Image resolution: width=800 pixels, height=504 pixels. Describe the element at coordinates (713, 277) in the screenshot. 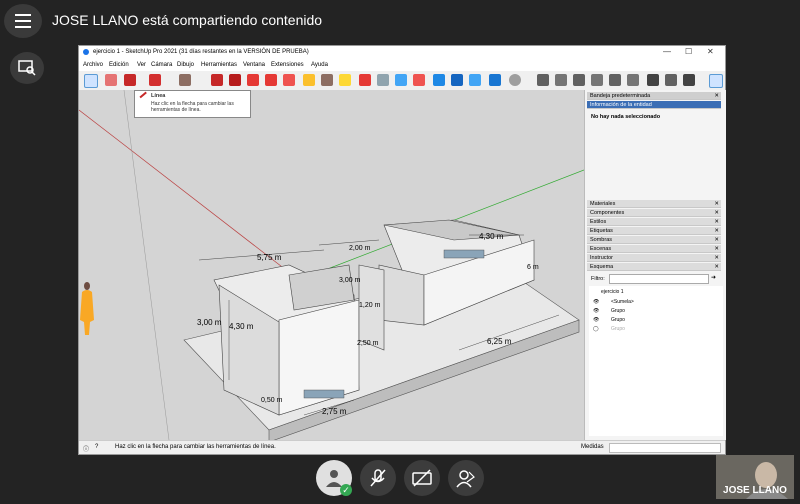

I see `outline-options-icon: ➜` at that location.